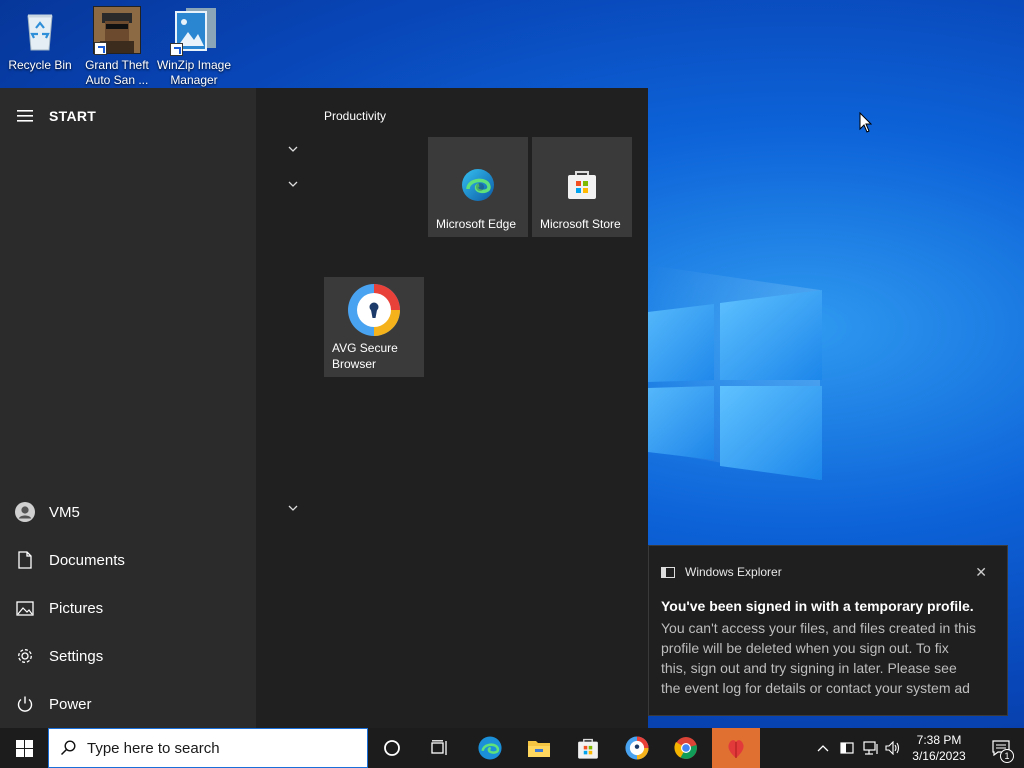 The image size is (1024, 768). What do you see at coordinates (24, 704) in the screenshot?
I see `power-icon` at bounding box center [24, 704].